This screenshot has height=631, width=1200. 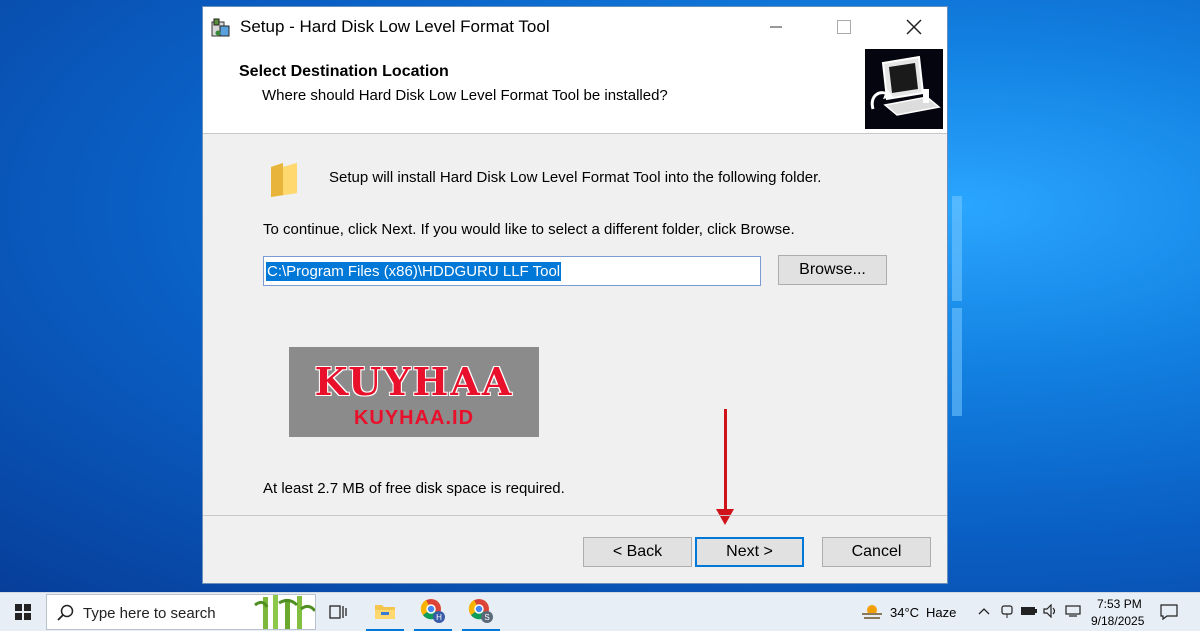 I want to click on annotation-arrow-head, so click(x=725, y=517).